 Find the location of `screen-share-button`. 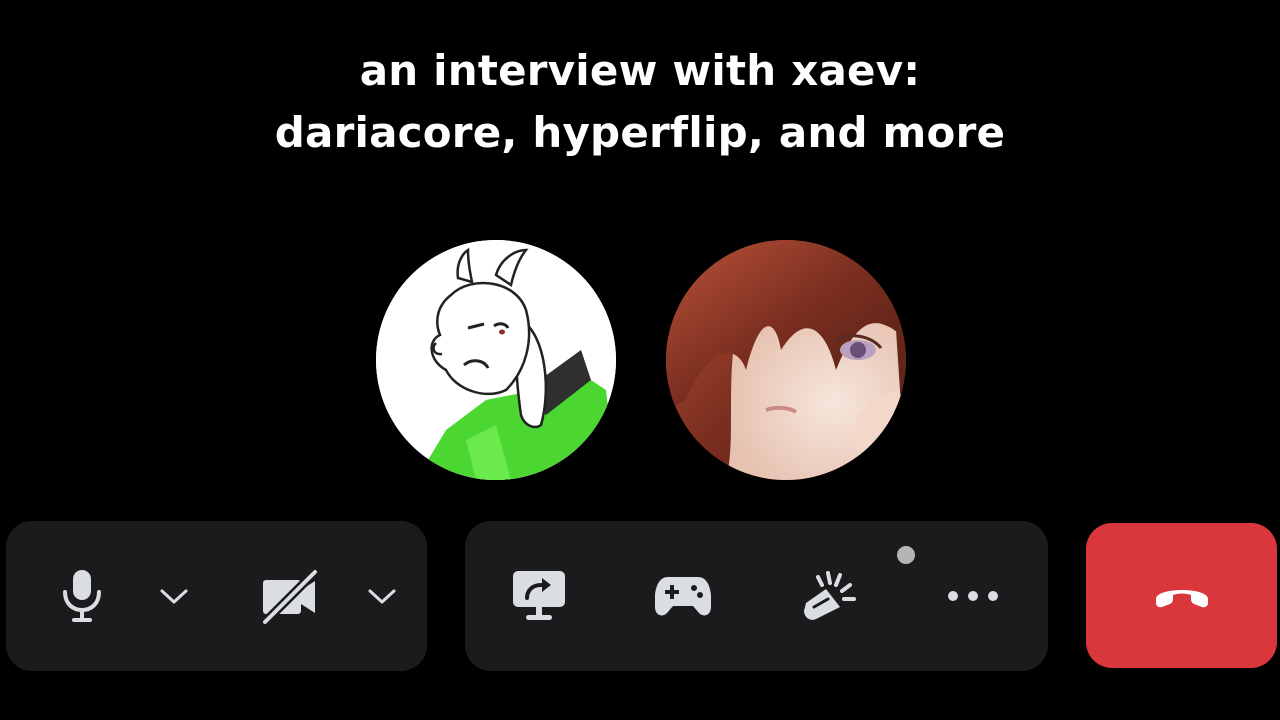

screen-share-button is located at coordinates (539, 596).